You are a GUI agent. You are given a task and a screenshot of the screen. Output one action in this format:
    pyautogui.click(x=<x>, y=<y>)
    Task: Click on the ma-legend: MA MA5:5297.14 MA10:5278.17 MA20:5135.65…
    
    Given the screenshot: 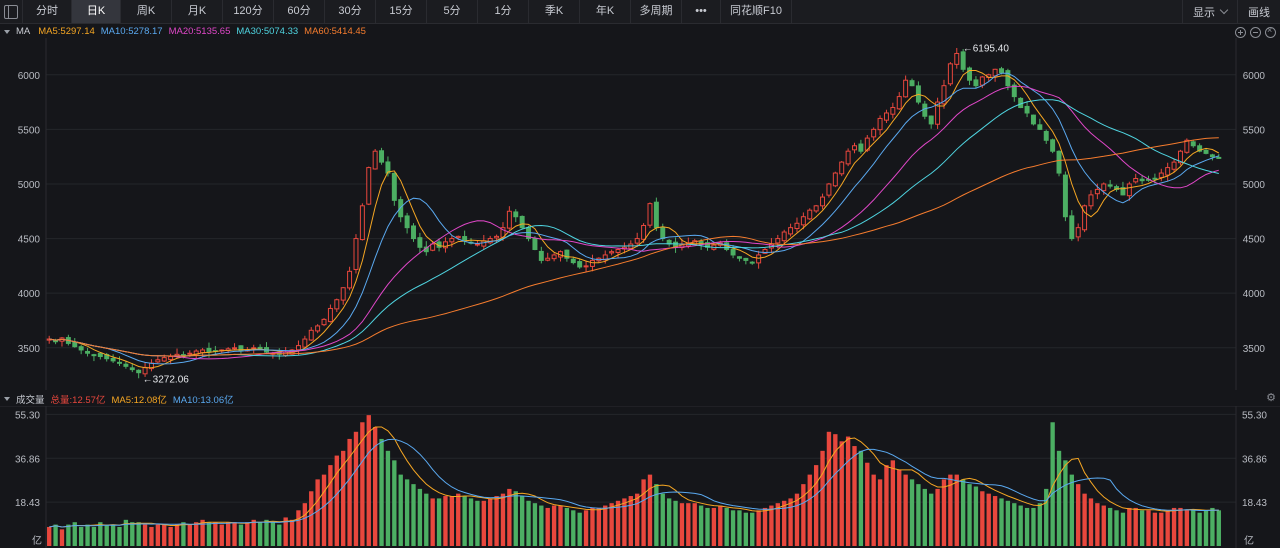 What is the action you would take?
    pyautogui.click(x=186, y=31)
    